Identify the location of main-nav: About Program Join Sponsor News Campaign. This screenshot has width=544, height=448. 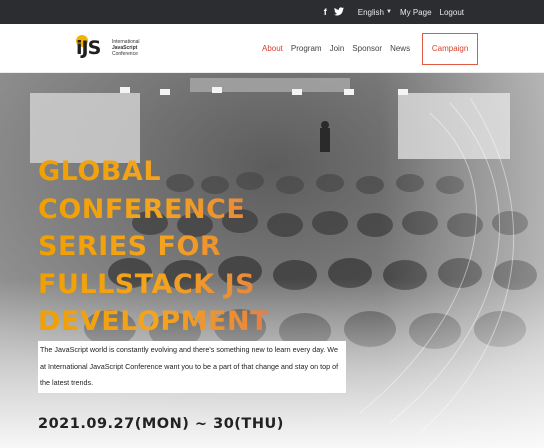
(368, 48).